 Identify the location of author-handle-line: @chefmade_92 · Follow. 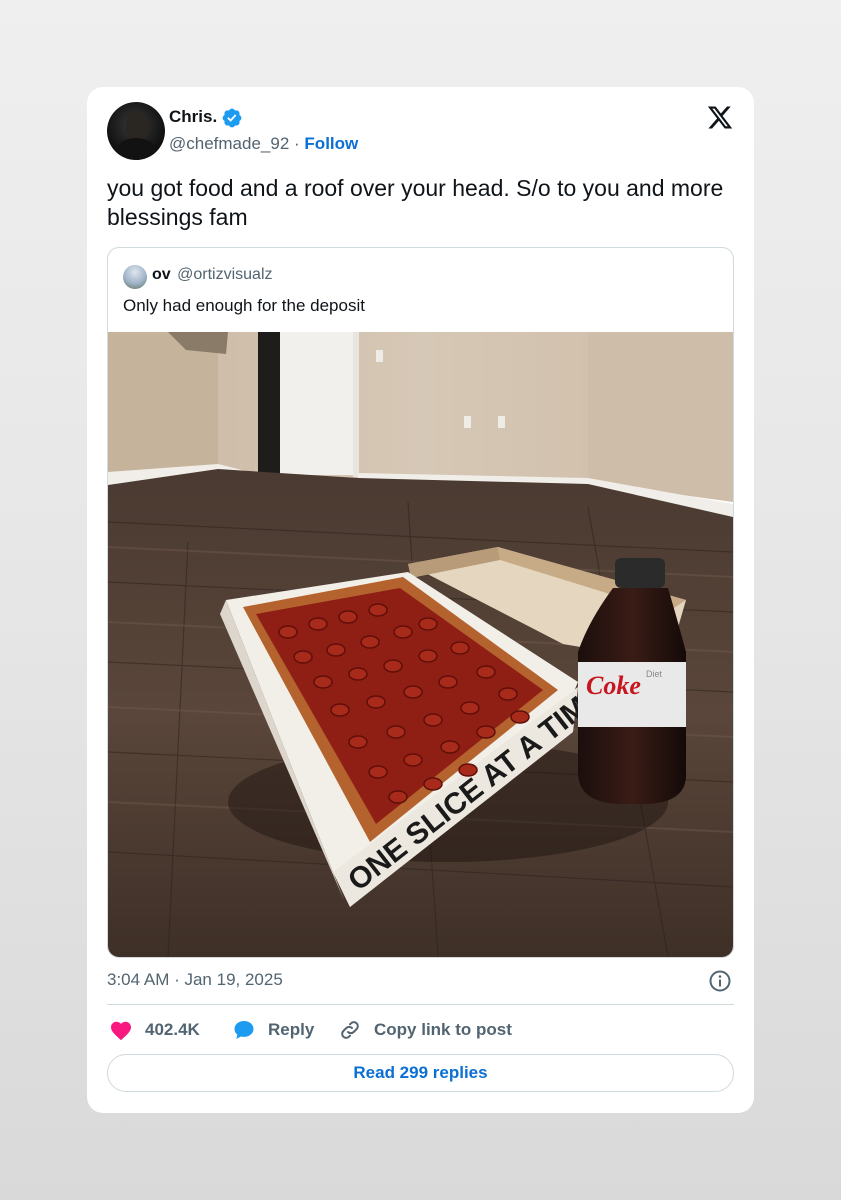
(263, 144).